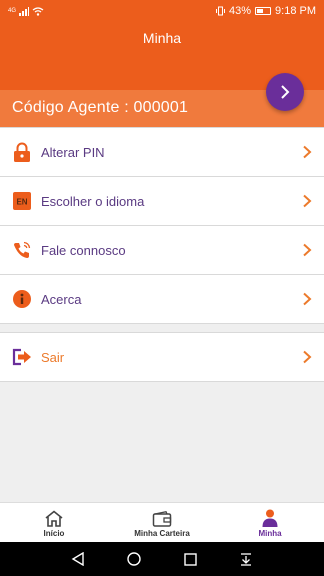 This screenshot has height=576, width=324. I want to click on menu-item-about: Acerca, so click(162, 299).